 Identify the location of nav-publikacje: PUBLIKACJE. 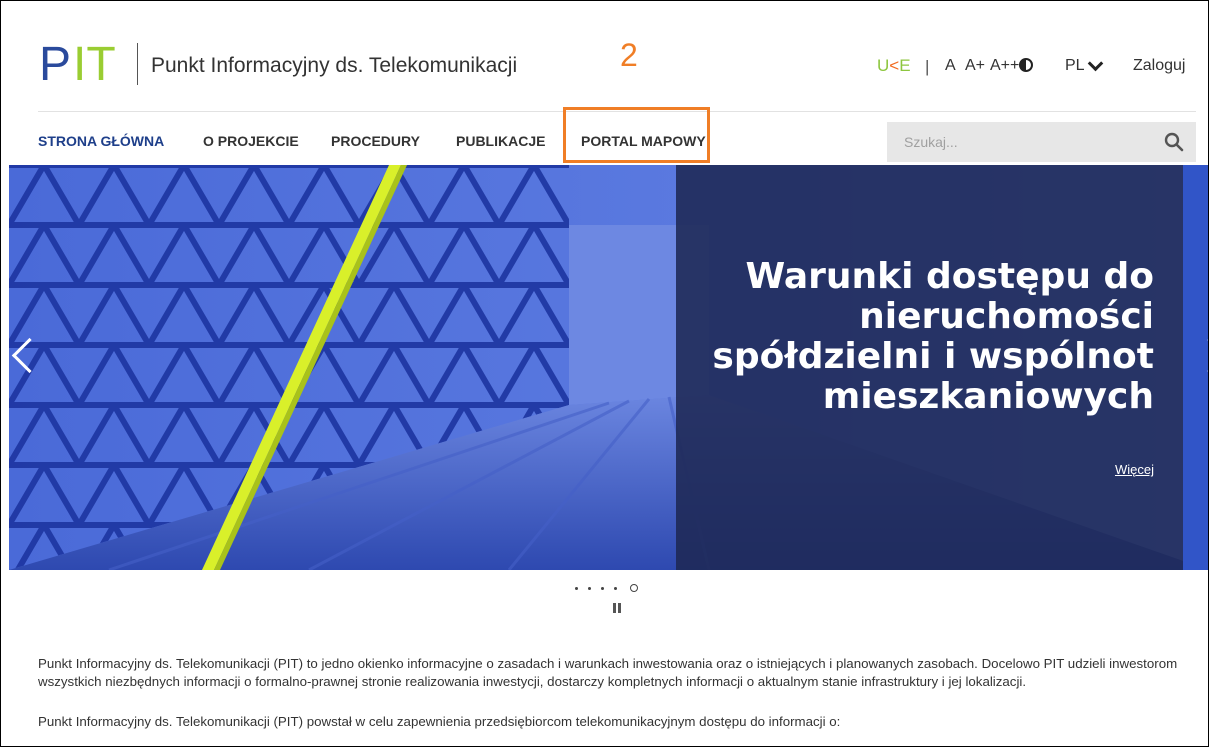
(500, 141).